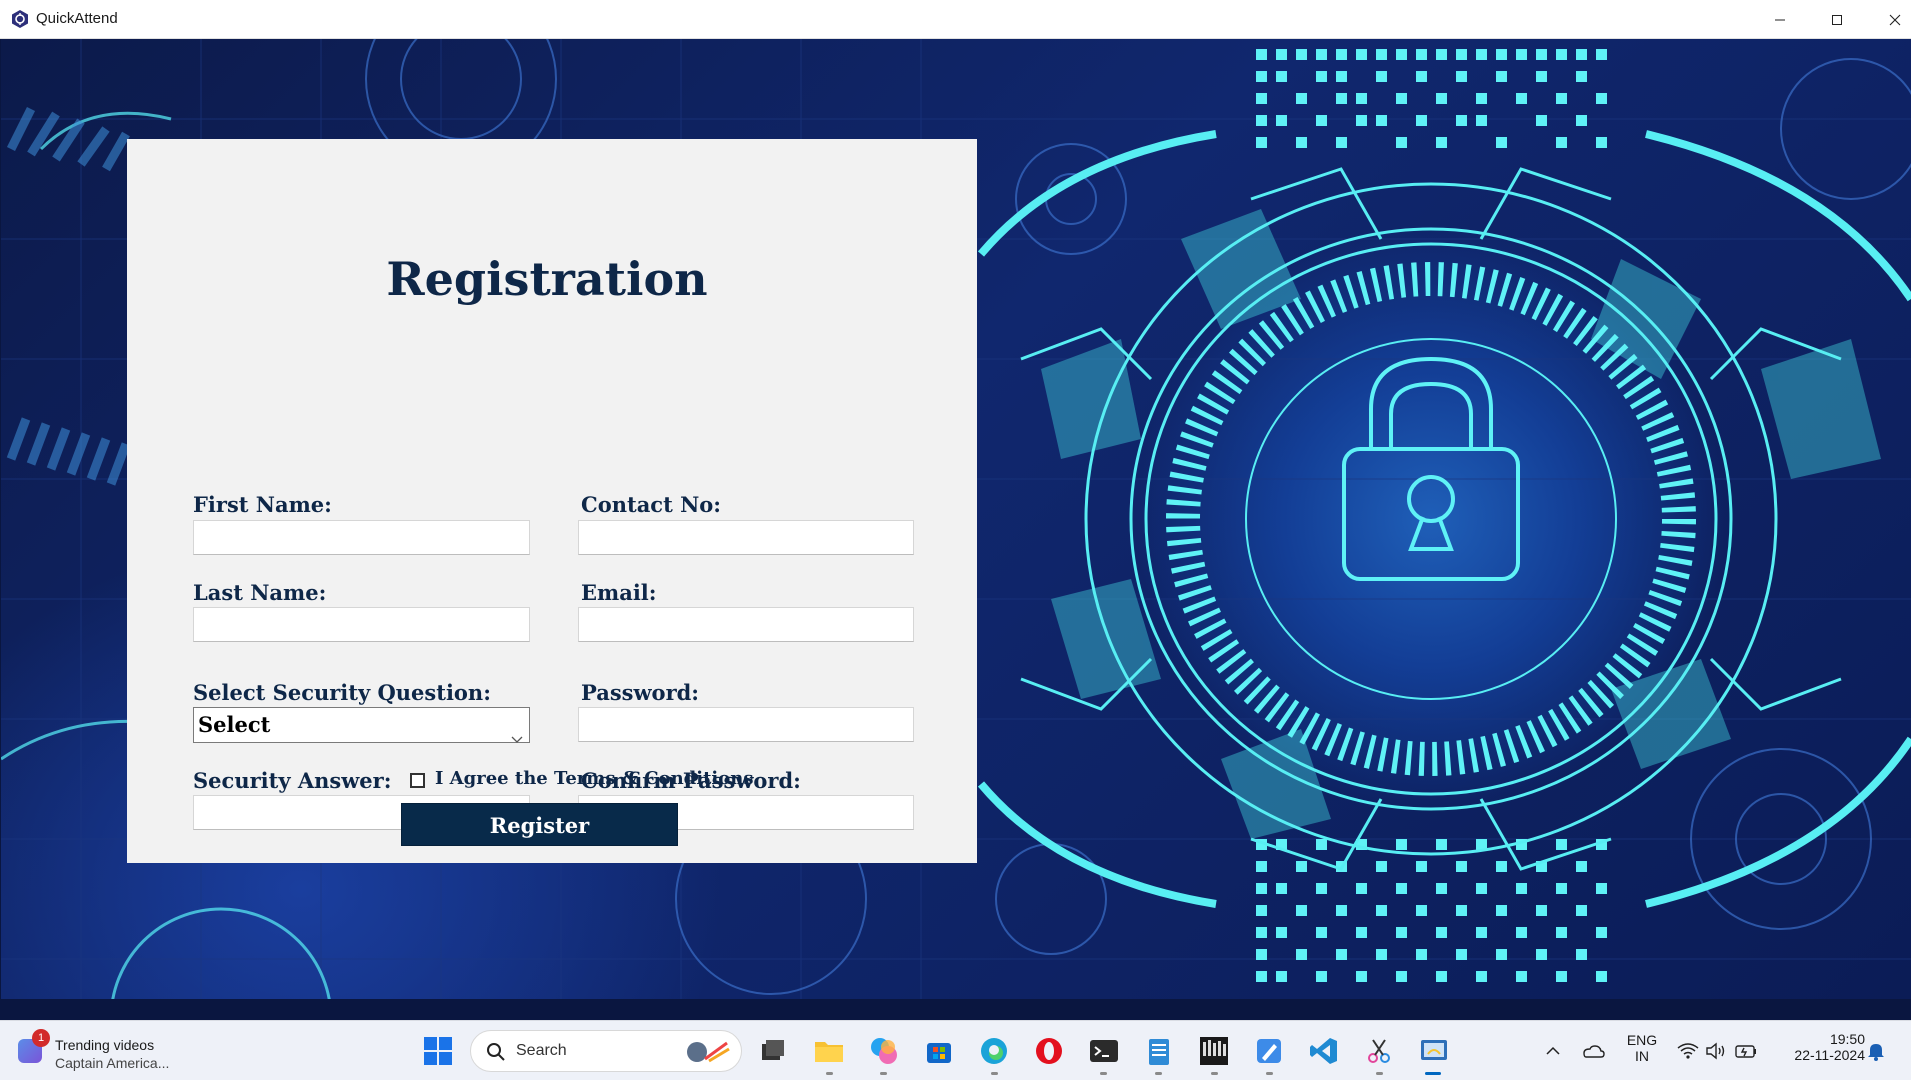 Image resolution: width=1911 pixels, height=1080 pixels. What do you see at coordinates (640, 692) in the screenshot?
I see `password-label: Password:` at bounding box center [640, 692].